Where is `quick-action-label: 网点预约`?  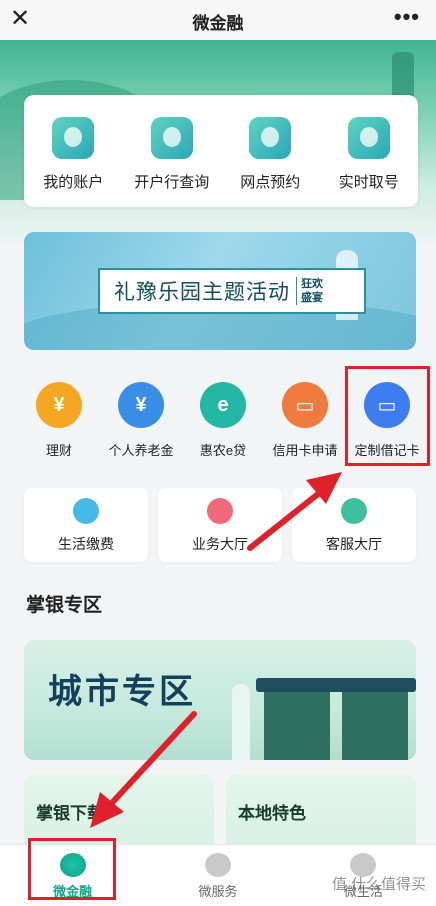 quick-action-label: 网点预约 is located at coordinates (270, 182).